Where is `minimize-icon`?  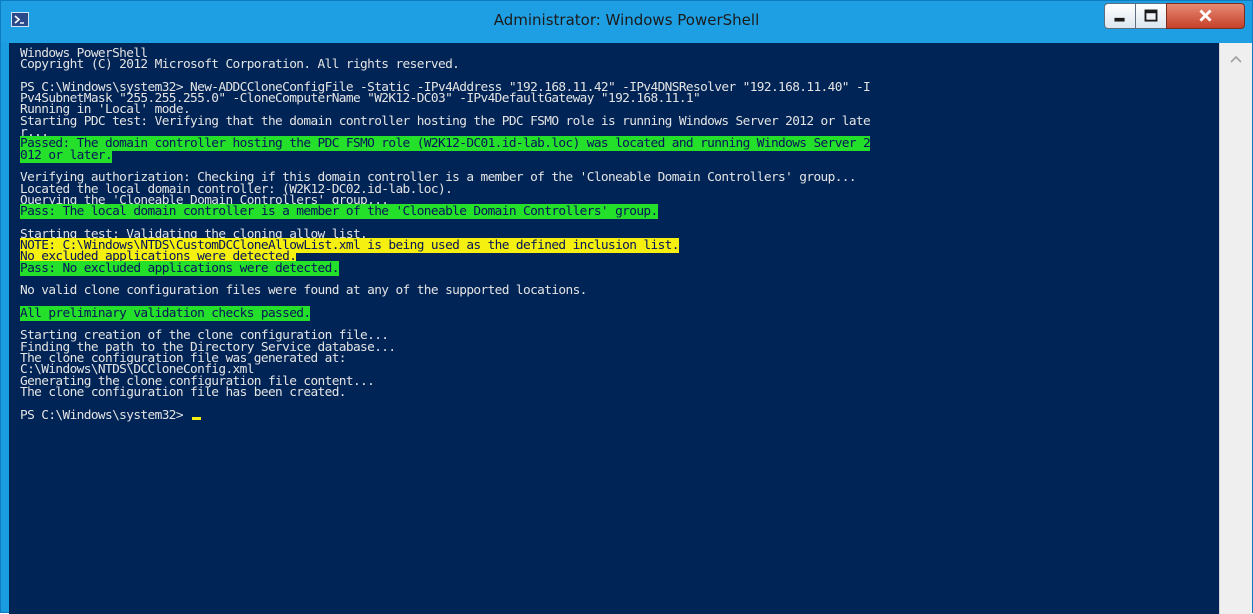
minimize-icon is located at coordinates (1119, 19).